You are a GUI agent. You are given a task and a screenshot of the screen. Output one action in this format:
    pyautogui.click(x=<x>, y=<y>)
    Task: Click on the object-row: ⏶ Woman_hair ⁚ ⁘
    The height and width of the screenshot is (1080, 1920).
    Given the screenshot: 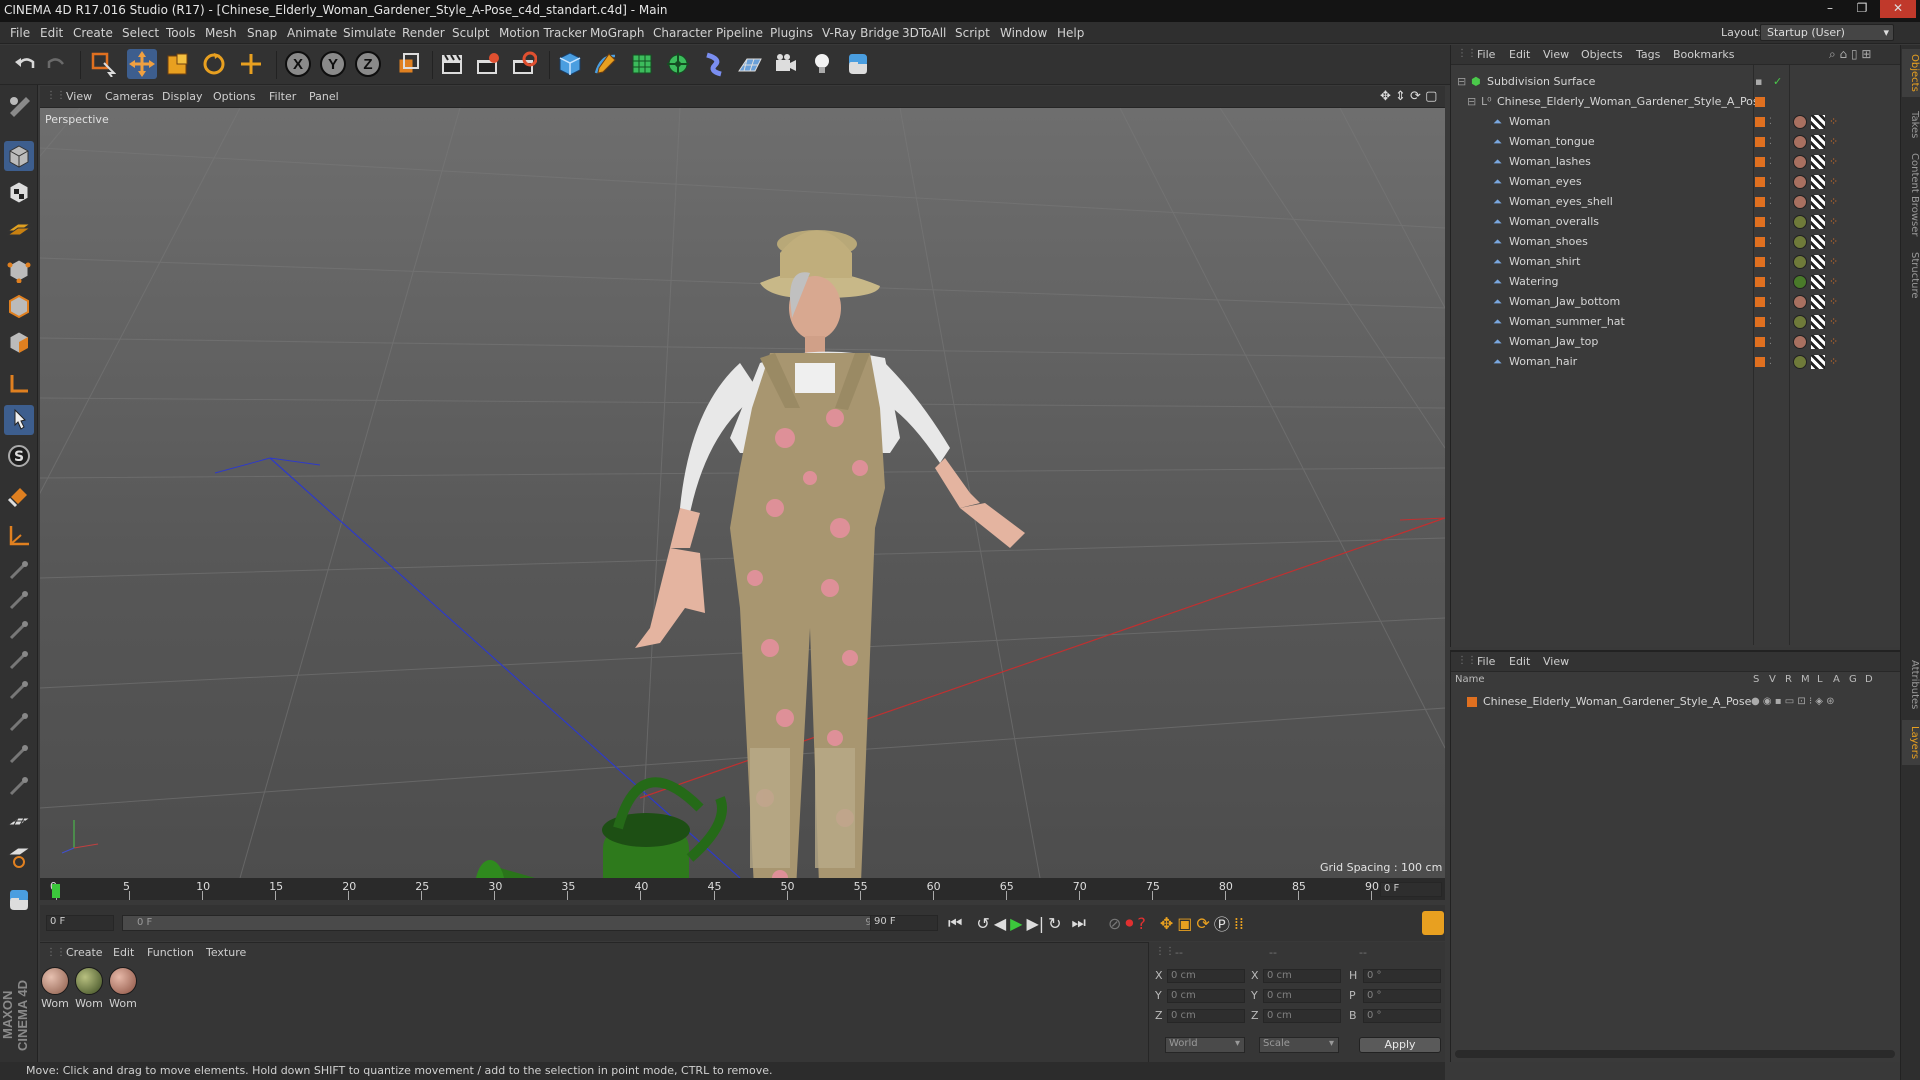 What is the action you would take?
    pyautogui.click(x=1675, y=362)
    